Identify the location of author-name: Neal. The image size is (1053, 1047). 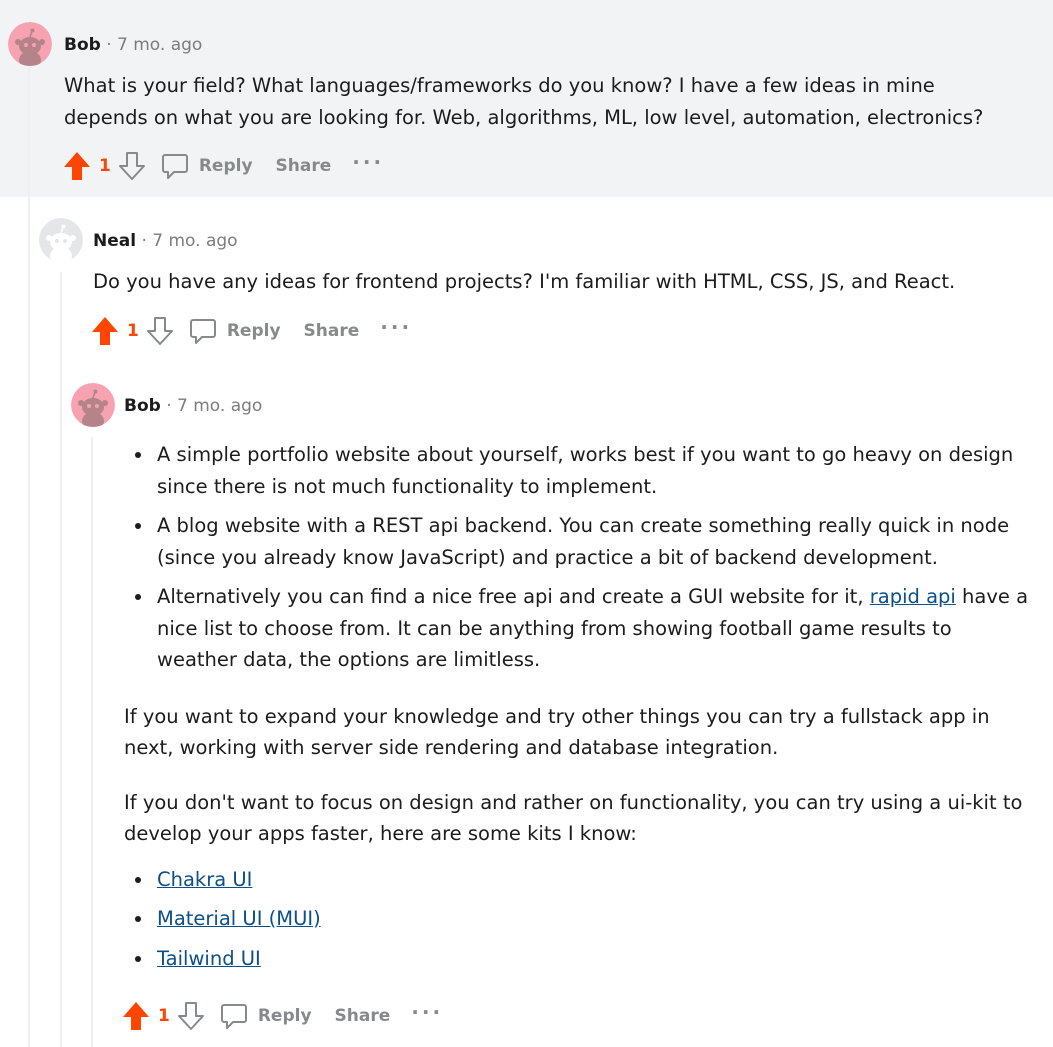
(114, 241).